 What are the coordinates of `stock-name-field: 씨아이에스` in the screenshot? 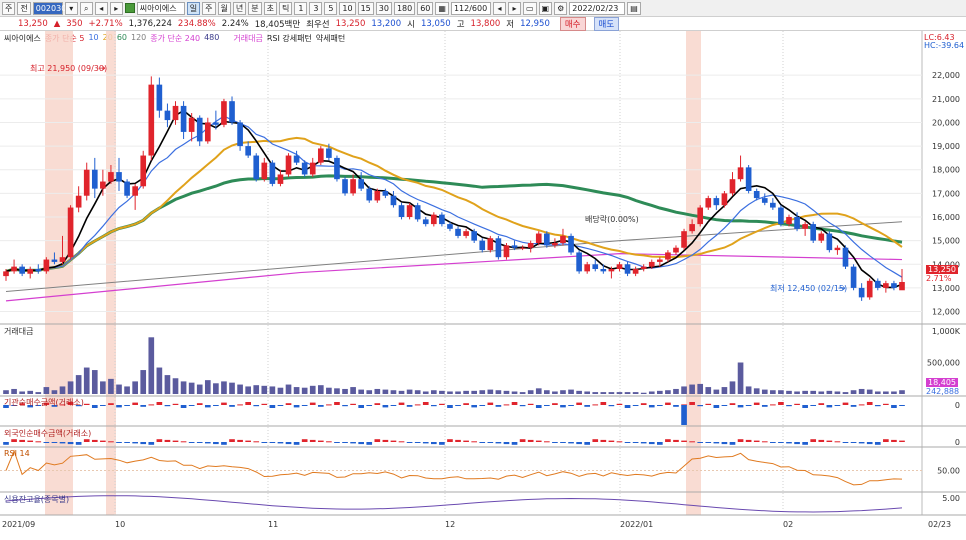 It's located at (160, 8).